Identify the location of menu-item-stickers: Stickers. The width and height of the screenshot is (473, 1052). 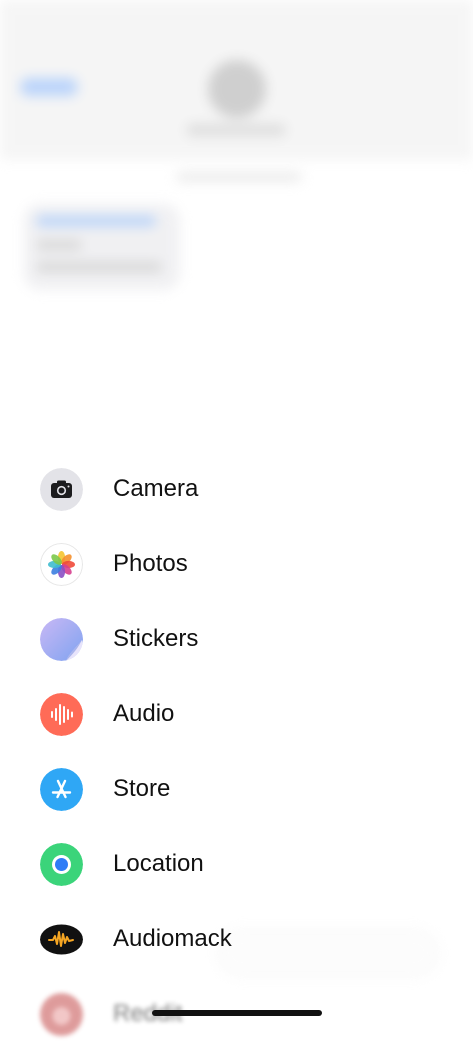
(236, 639).